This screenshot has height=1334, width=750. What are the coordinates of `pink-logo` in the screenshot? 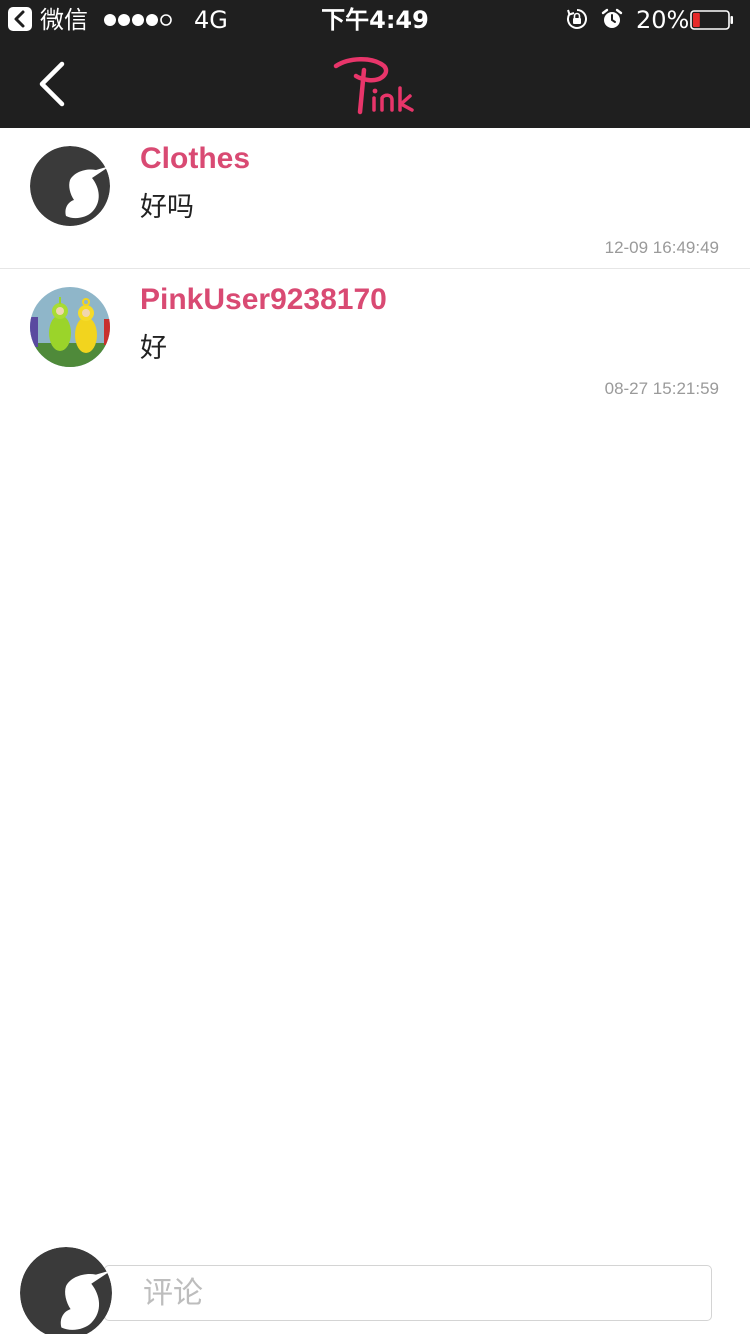 It's located at (373, 86).